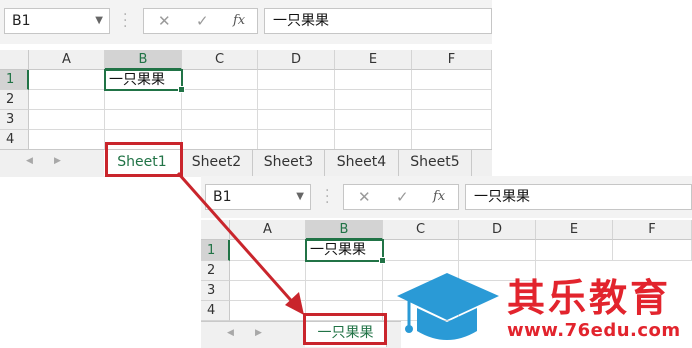 This screenshot has width=692, height=348. What do you see at coordinates (448, 306) in the screenshot?
I see `graduation-cap-icon` at bounding box center [448, 306].